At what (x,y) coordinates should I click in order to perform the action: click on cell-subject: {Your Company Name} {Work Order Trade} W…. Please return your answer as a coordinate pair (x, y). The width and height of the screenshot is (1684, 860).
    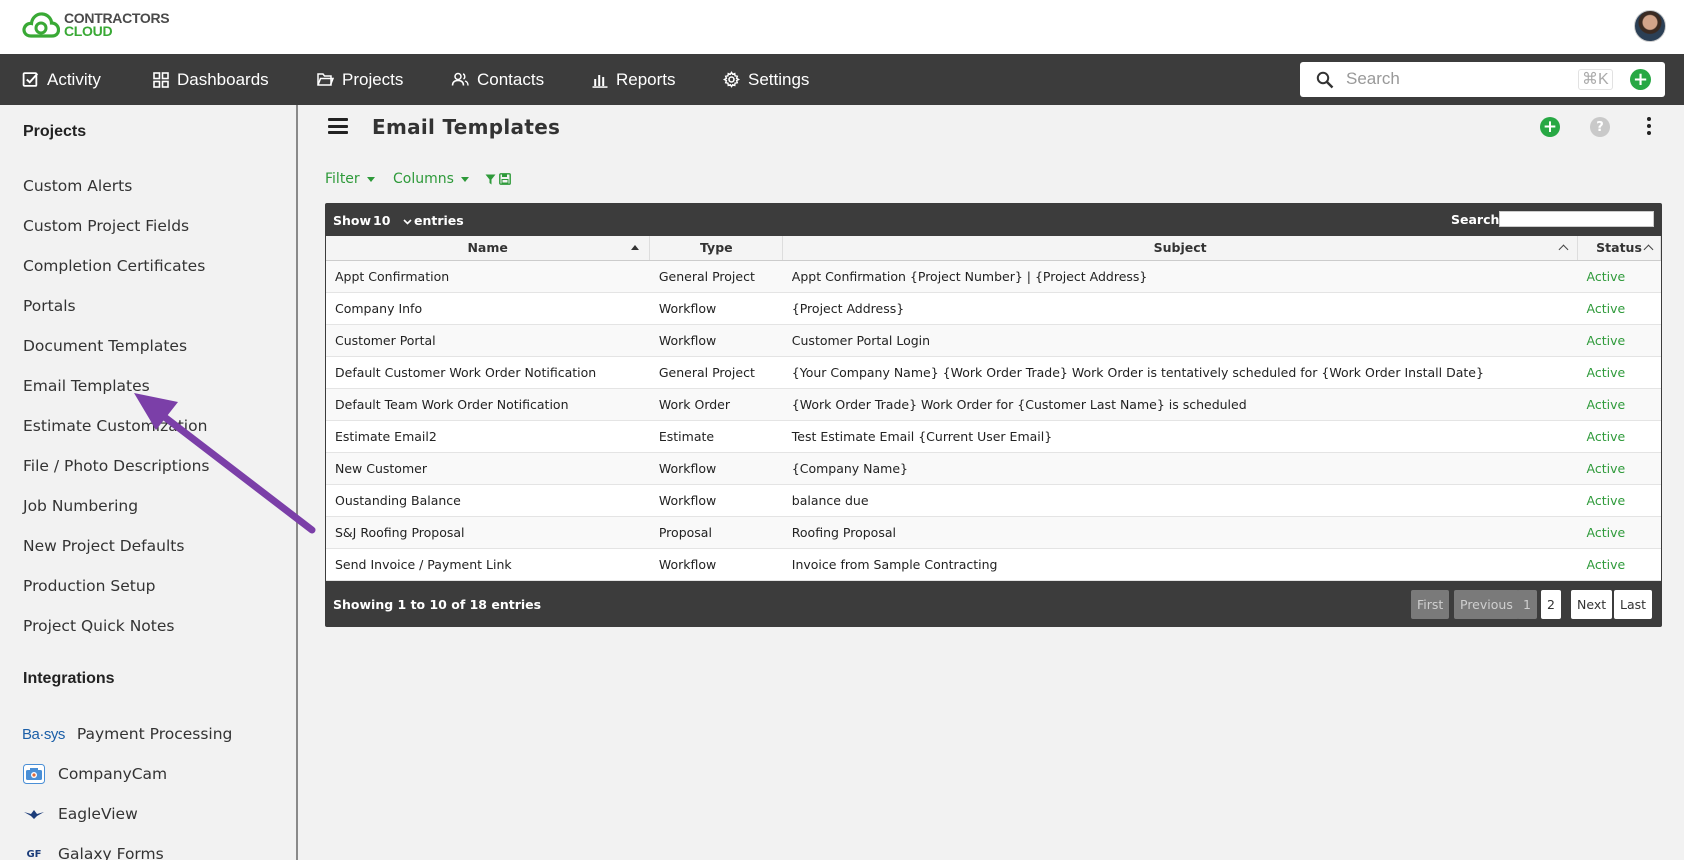
    Looking at the image, I should click on (1180, 372).